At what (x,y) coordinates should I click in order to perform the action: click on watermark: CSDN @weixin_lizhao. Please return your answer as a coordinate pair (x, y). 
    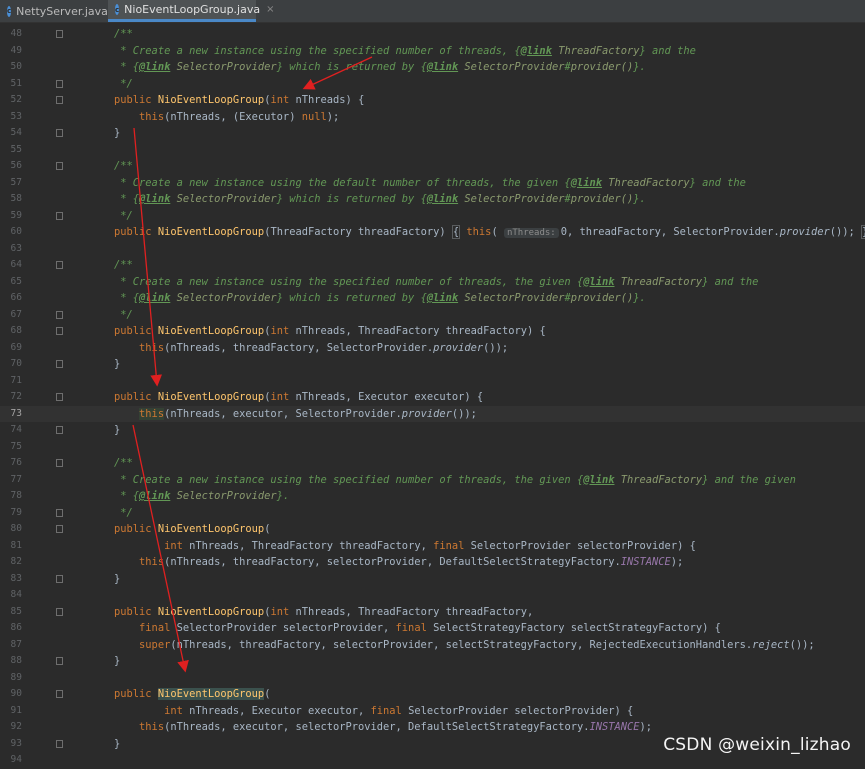
    Looking at the image, I should click on (757, 745).